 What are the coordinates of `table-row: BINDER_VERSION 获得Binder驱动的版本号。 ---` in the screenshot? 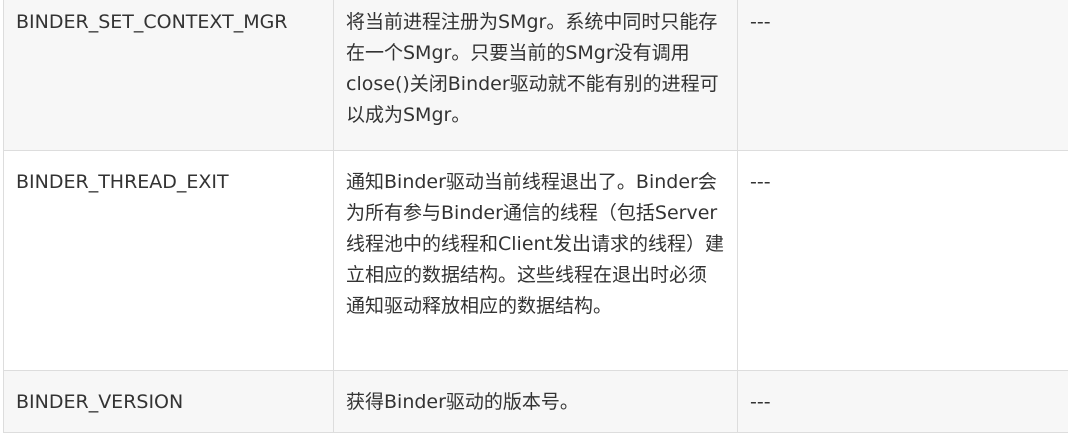 It's located at (536, 401).